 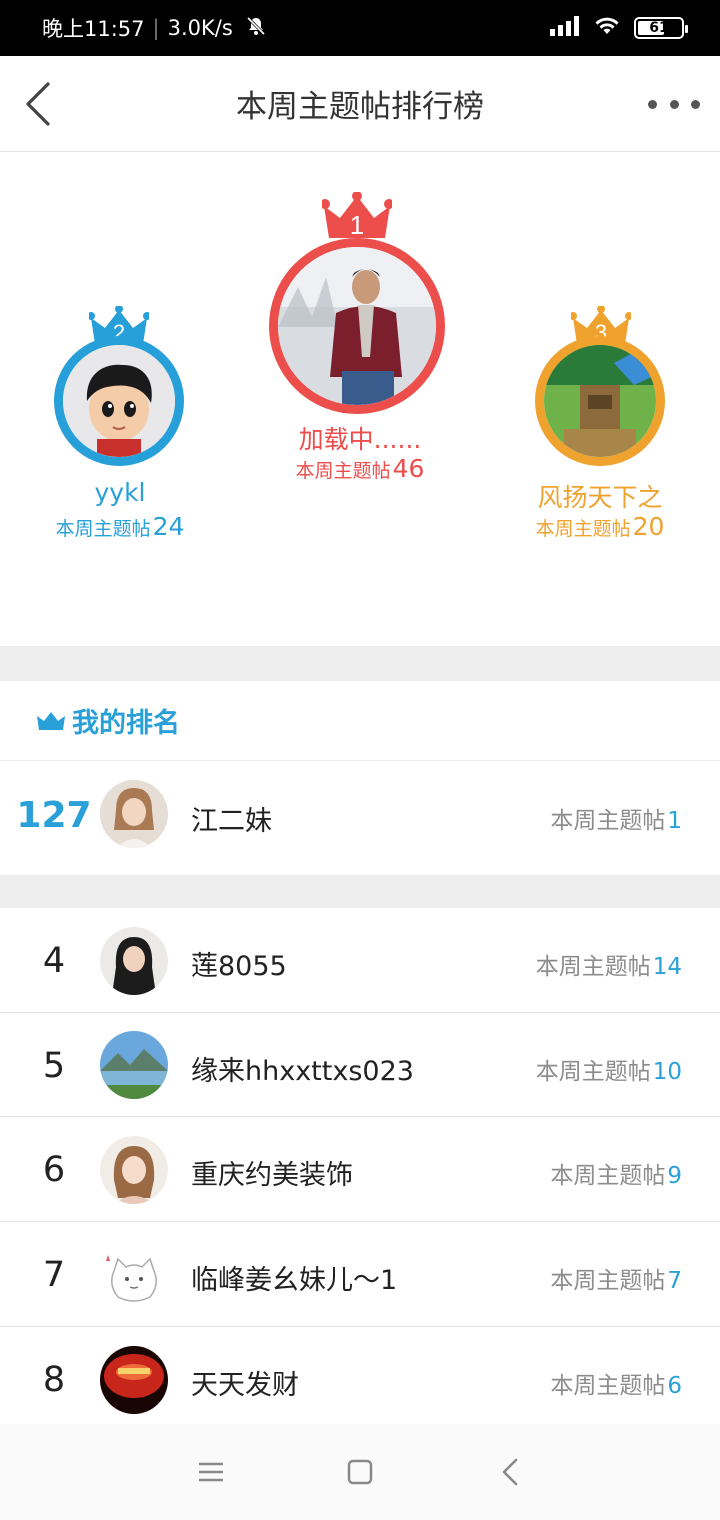 What do you see at coordinates (54, 815) in the screenshot?
I see `rank-number: 127` at bounding box center [54, 815].